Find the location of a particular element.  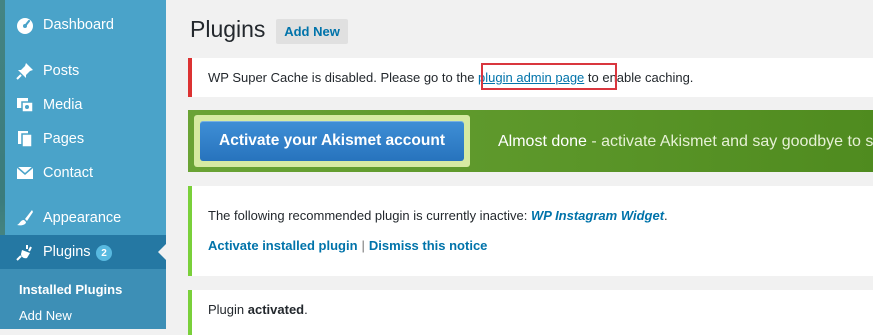

sidebar-item-contact: Contact is located at coordinates (83, 173).